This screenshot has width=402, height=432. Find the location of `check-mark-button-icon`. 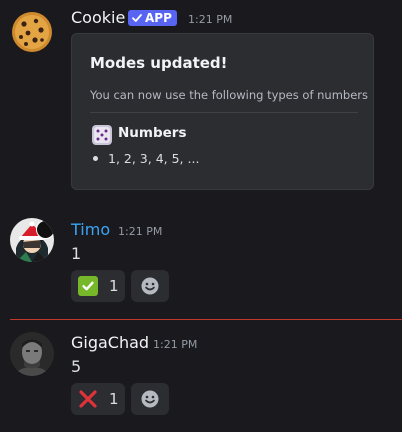

check-mark-button-icon is located at coordinates (88, 286).